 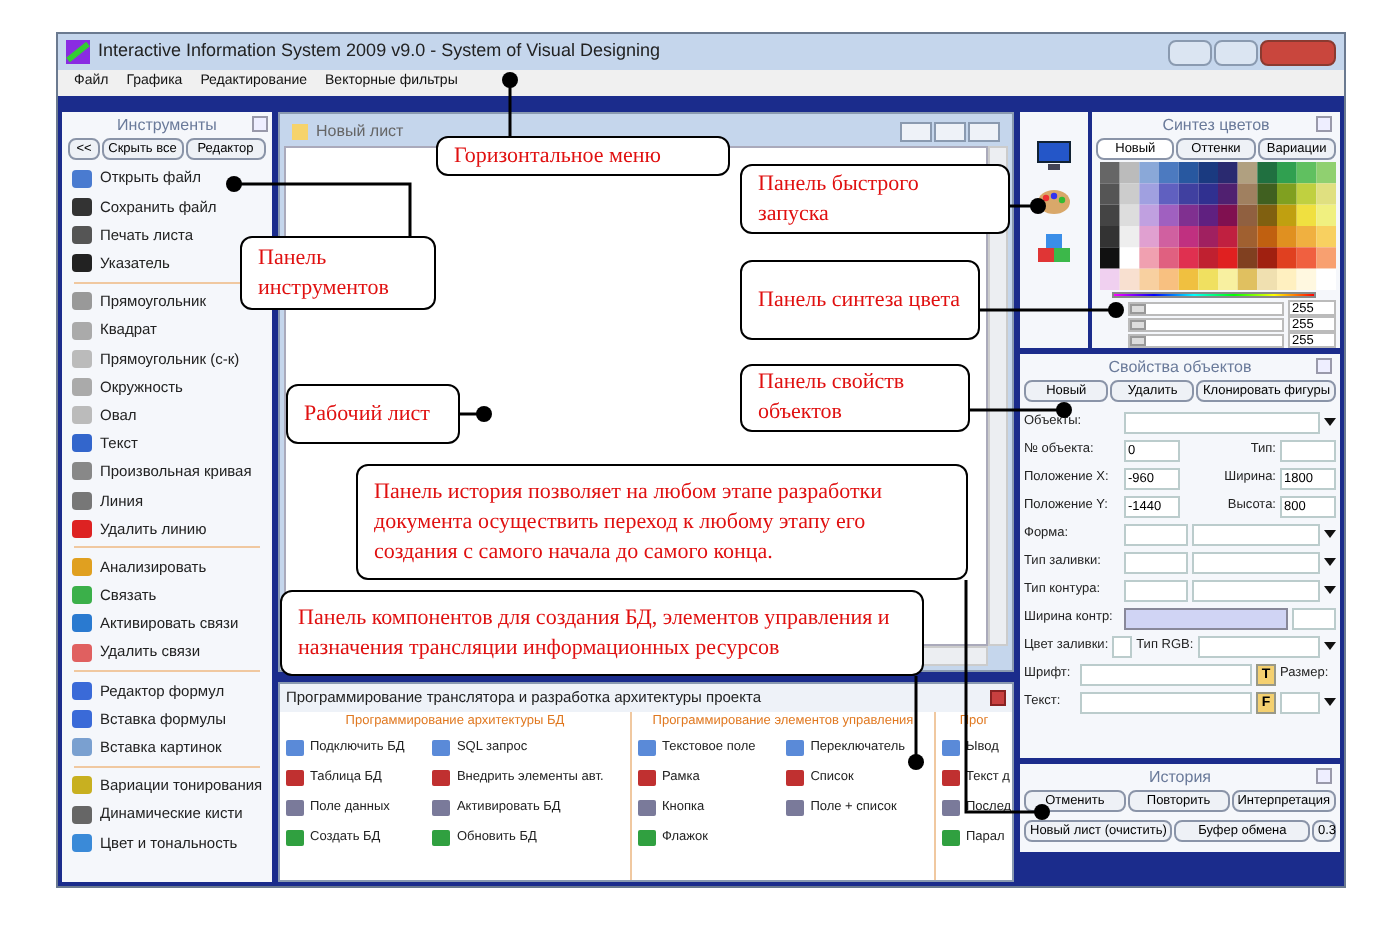 What do you see at coordinates (583, 156) in the screenshot?
I see `callout-tooltip: Горизонтальное меню` at bounding box center [583, 156].